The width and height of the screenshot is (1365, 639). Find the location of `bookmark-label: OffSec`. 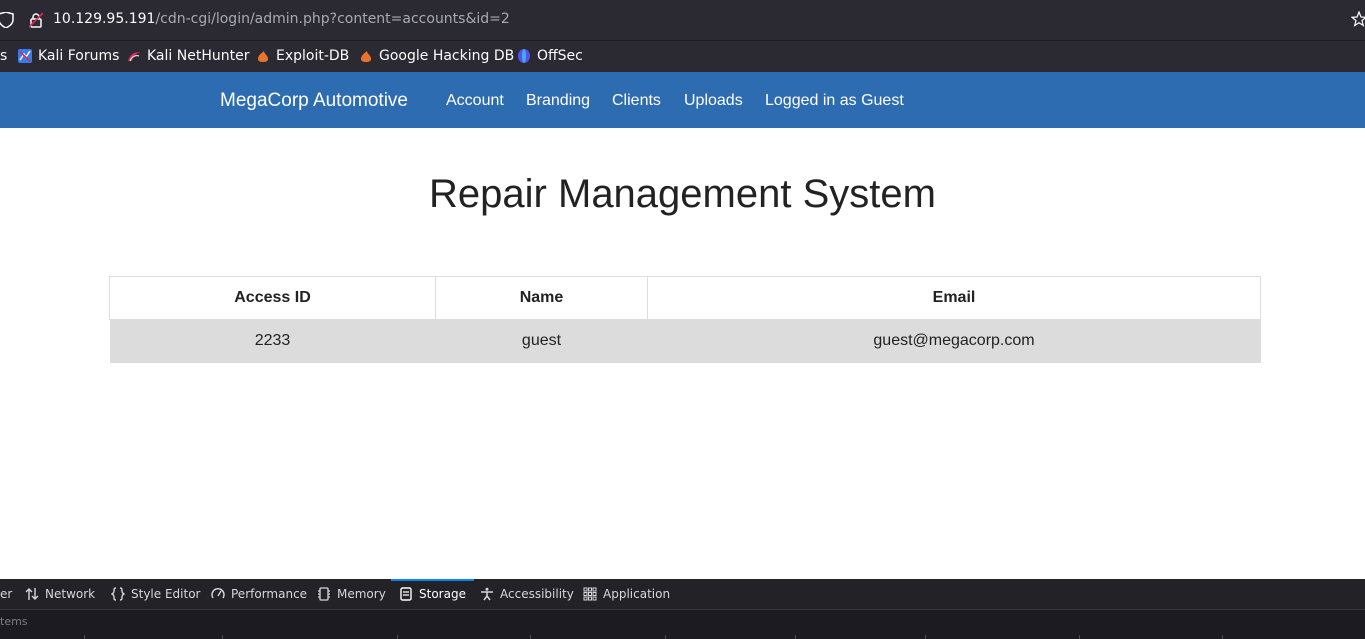

bookmark-label: OffSec is located at coordinates (560, 56).